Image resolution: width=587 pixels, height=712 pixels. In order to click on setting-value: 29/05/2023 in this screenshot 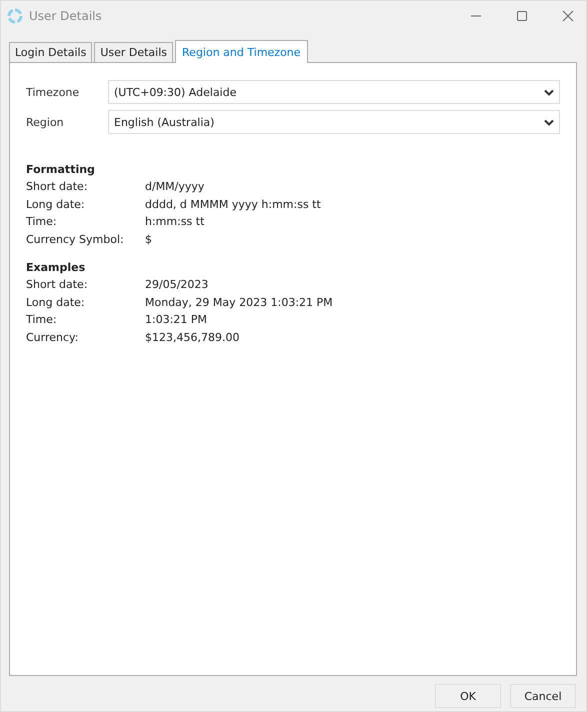, I will do `click(176, 285)`.